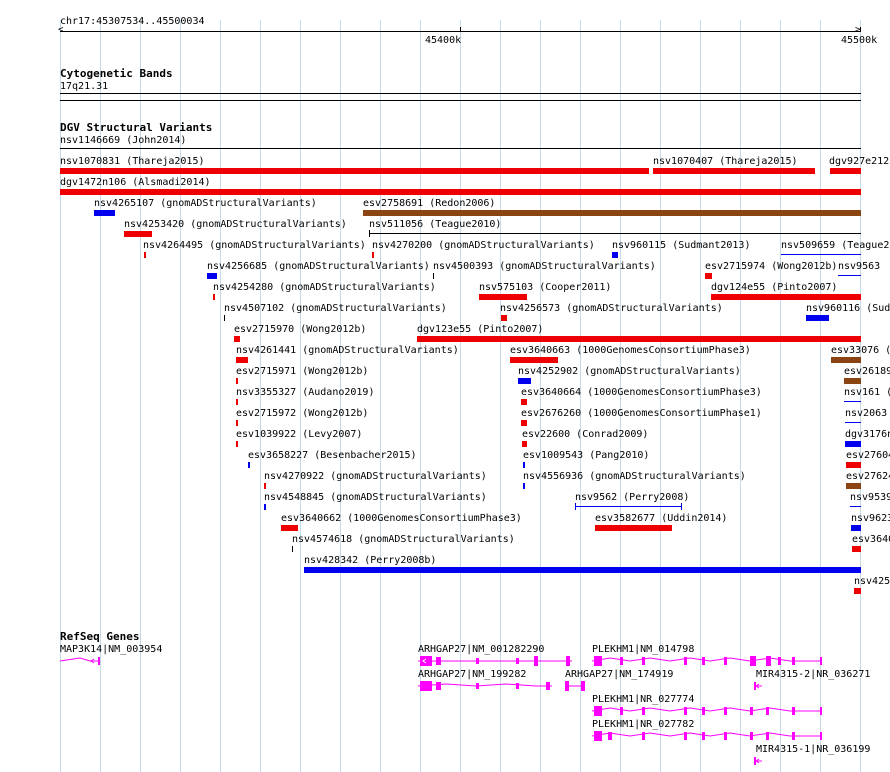 This screenshot has height=772, width=890. I want to click on variant-label: esv2715972 (Wong2012b), so click(302, 413).